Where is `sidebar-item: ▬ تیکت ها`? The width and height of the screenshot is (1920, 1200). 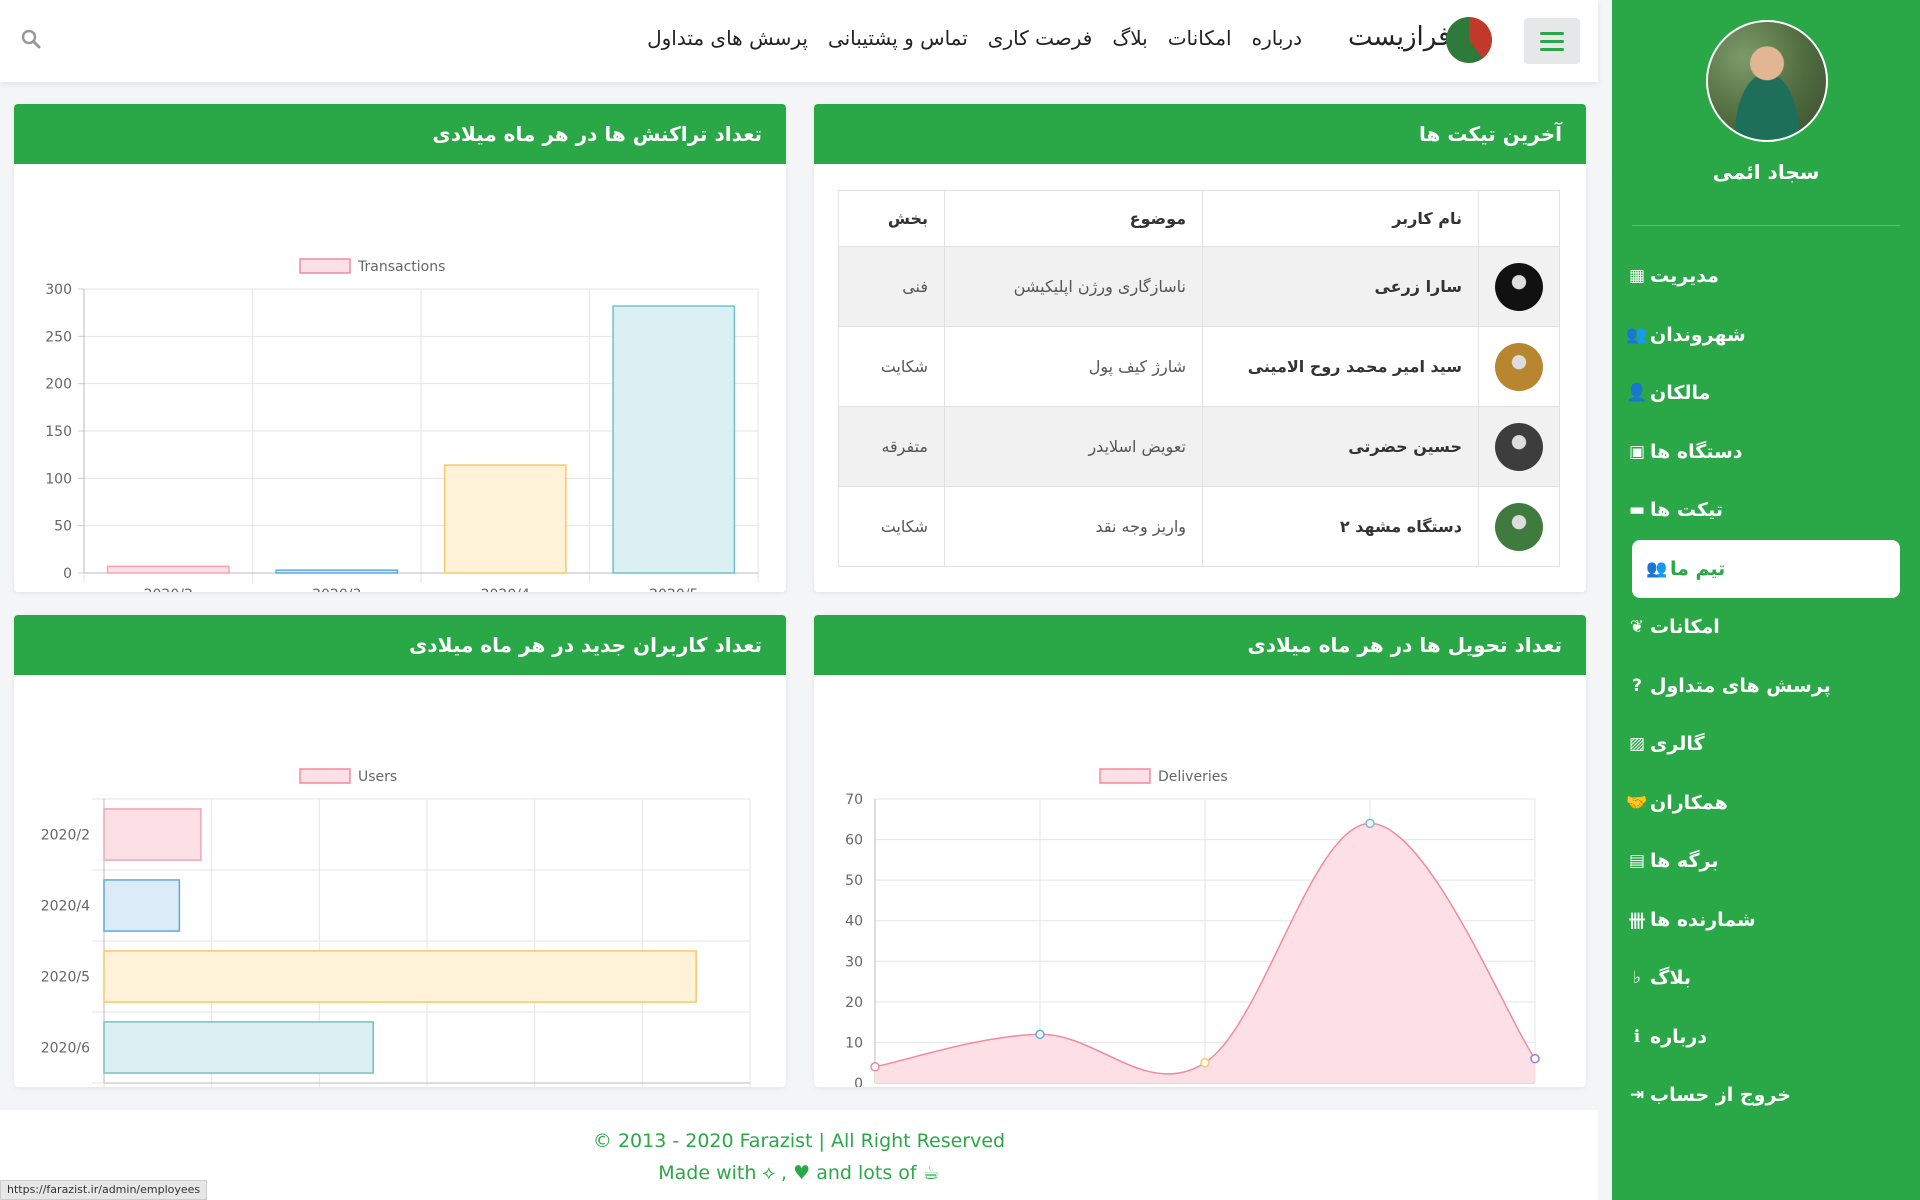
sidebar-item: ▬ تیکت ها is located at coordinates (1766, 510).